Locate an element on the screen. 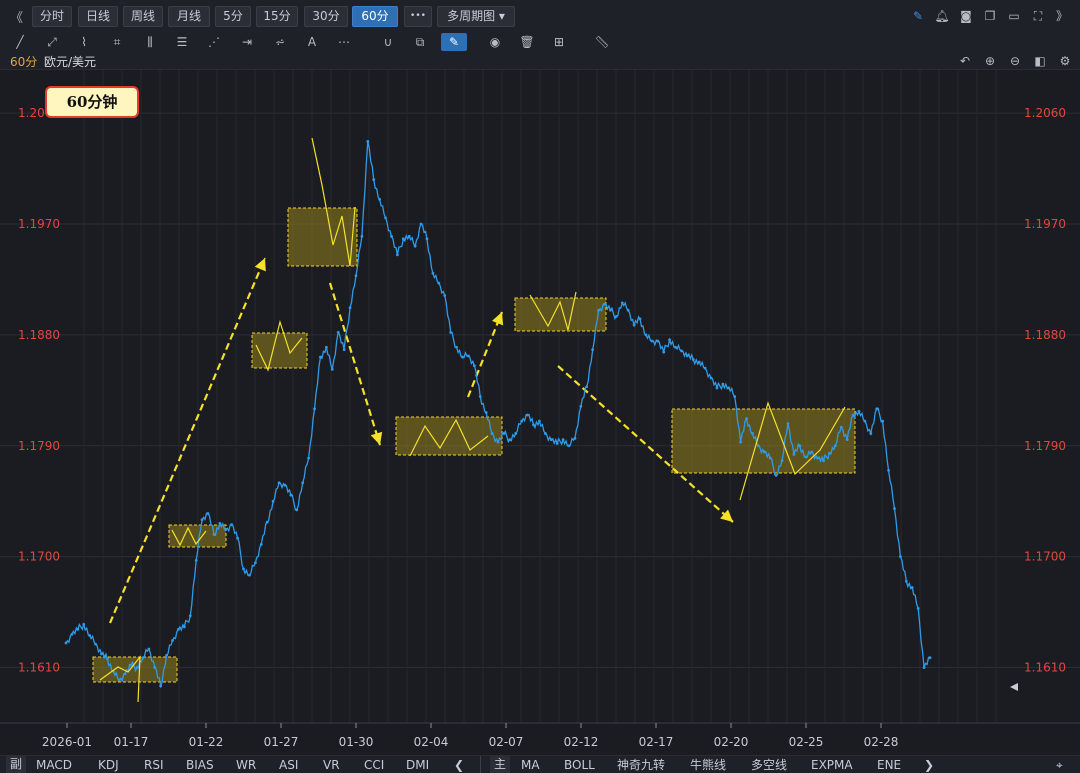  eye-icon: ◉ is located at coordinates (495, 42).